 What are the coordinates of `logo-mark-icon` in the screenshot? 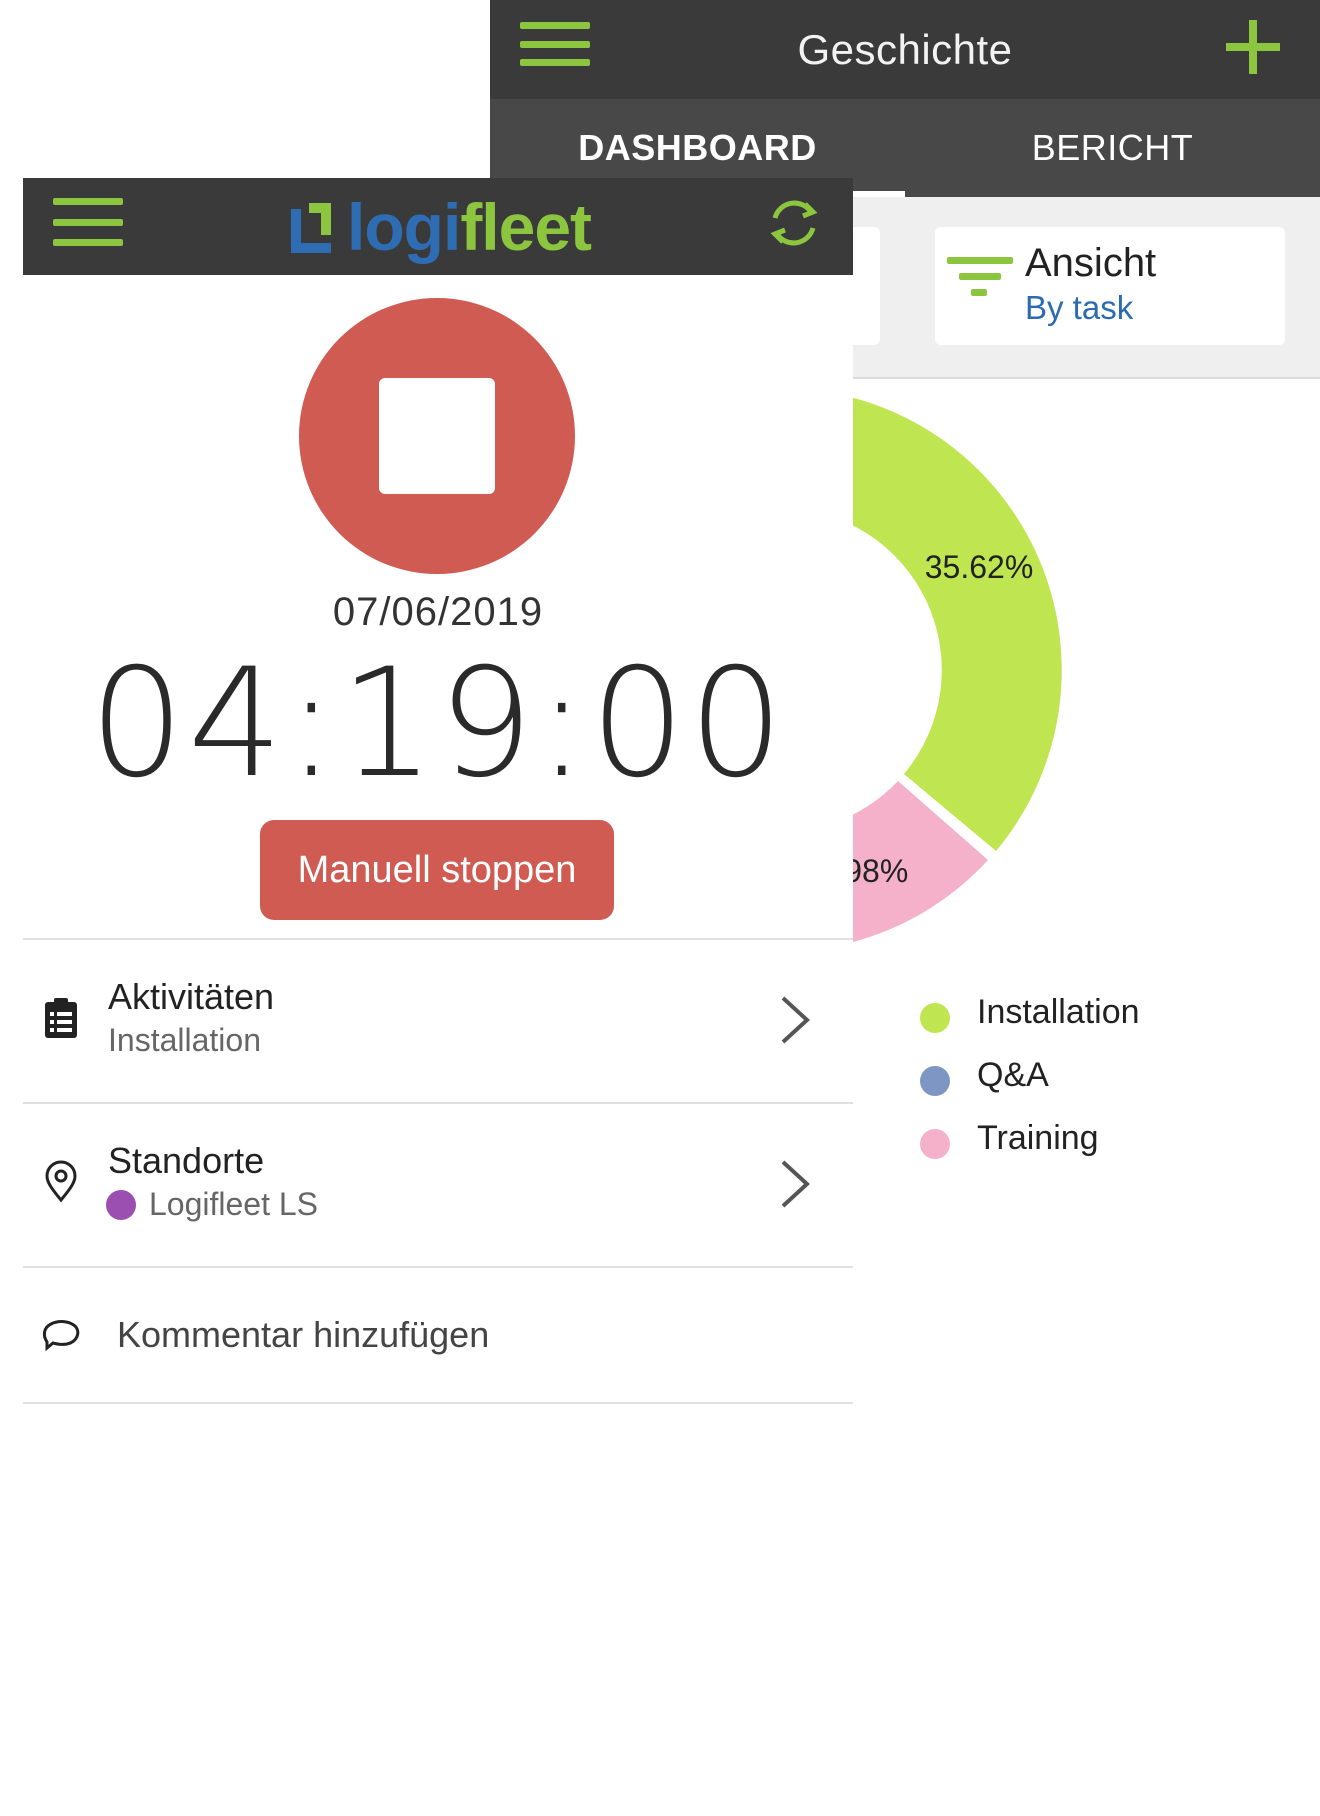 It's located at (312, 227).